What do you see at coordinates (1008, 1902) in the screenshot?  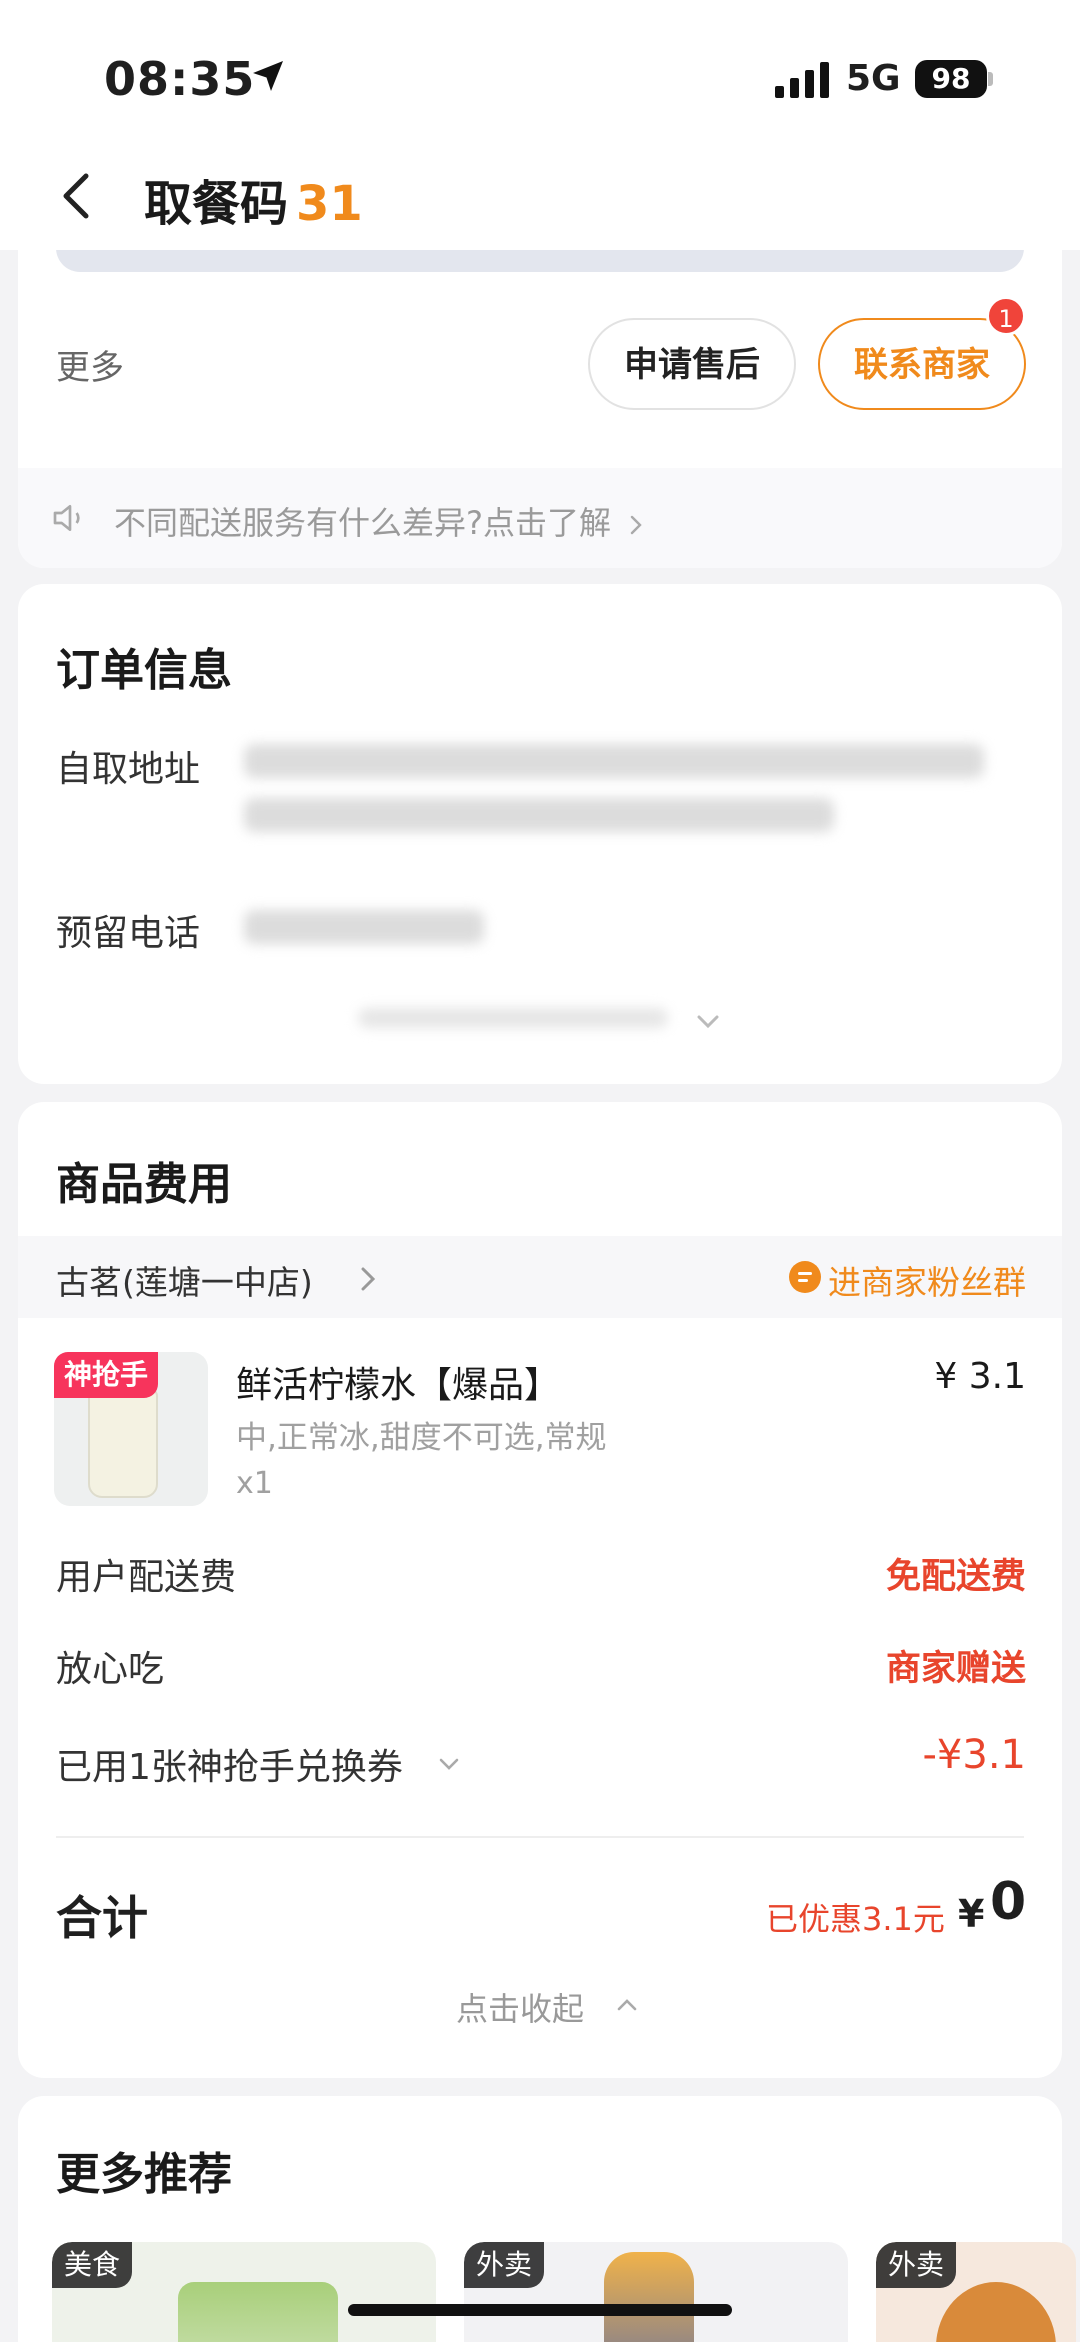 I see `total-amount: 0` at bounding box center [1008, 1902].